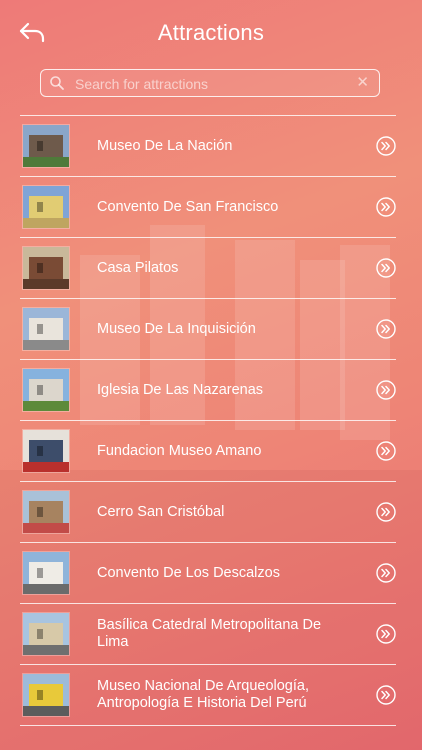 This screenshot has height=750, width=422. I want to click on attraction-name: Basílica Catedral Metropolitana De Lima, so click(209, 633).